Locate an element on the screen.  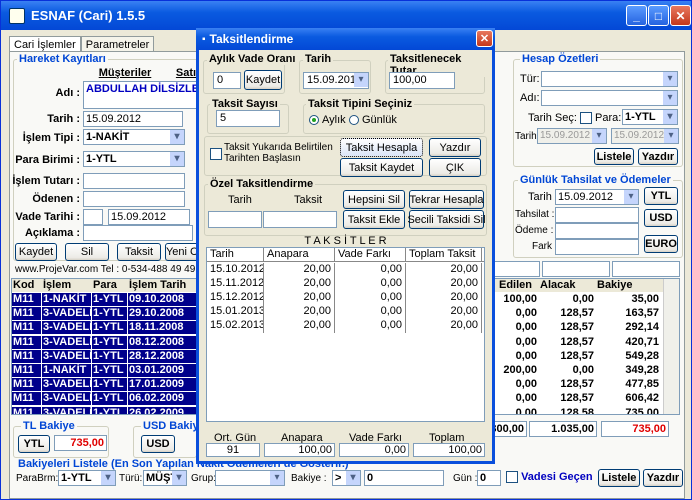
grid-col-kod: Kod is located at coordinates (26, 285).